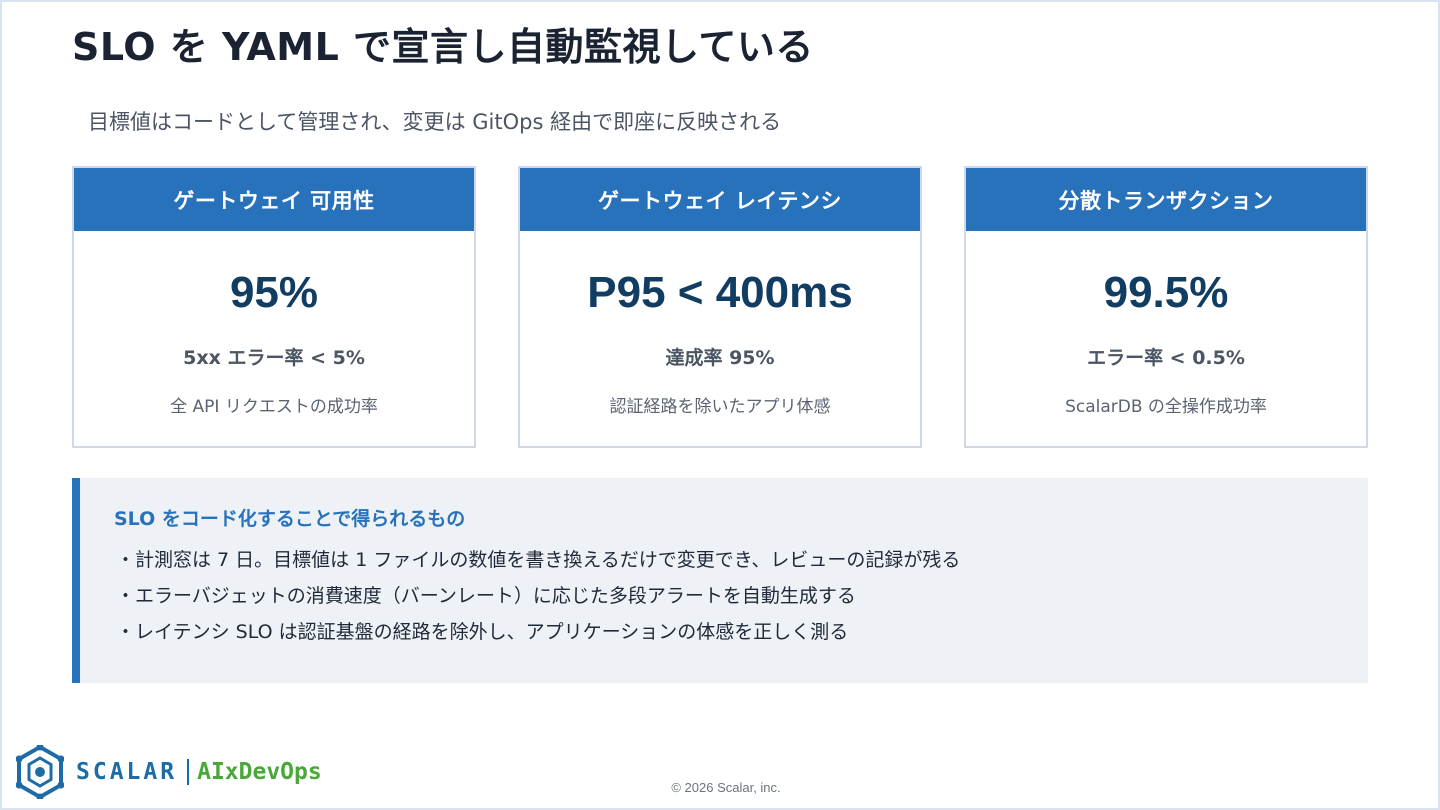  What do you see at coordinates (290, 519) in the screenshot?
I see `benefits-title: SLO をコード化することで得られるもの` at bounding box center [290, 519].